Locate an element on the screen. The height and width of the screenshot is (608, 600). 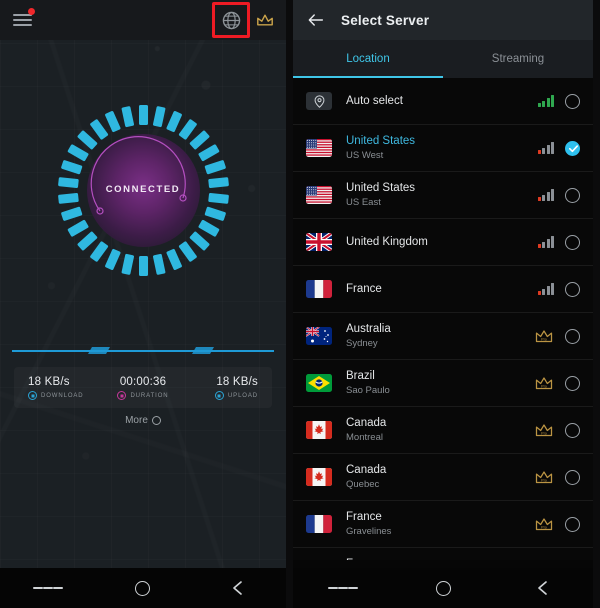
flag-au-icon is located at coordinates (319, 336).